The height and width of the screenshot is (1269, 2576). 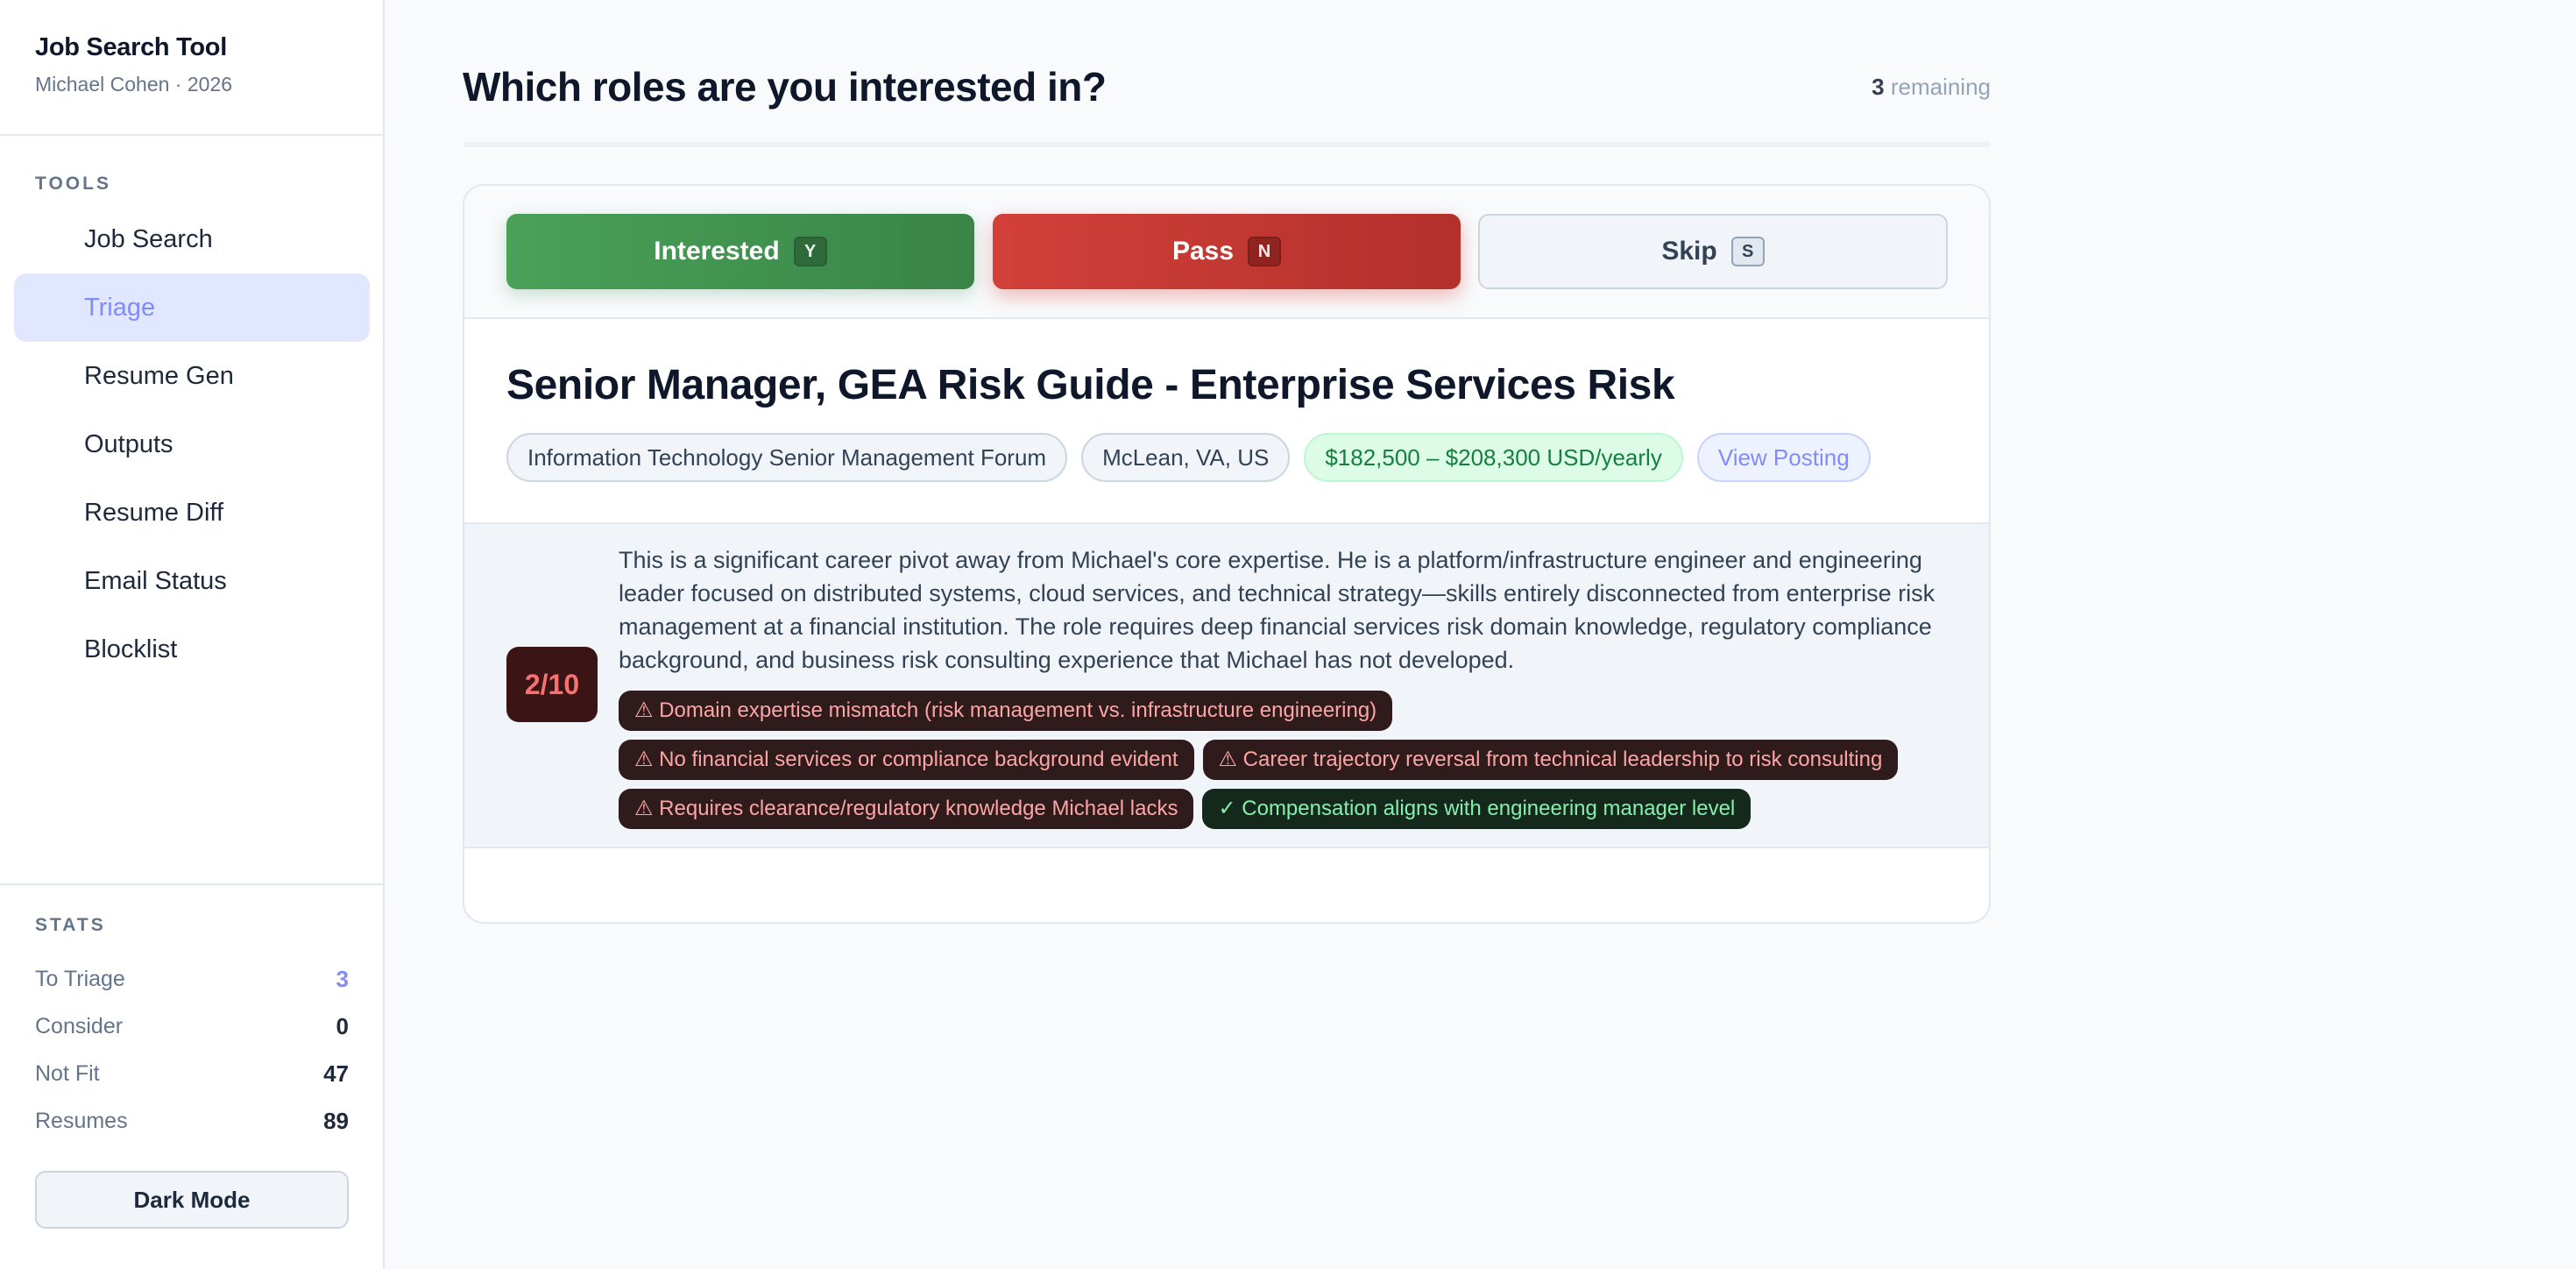 I want to click on stat-value: 0, so click(x=342, y=1025).